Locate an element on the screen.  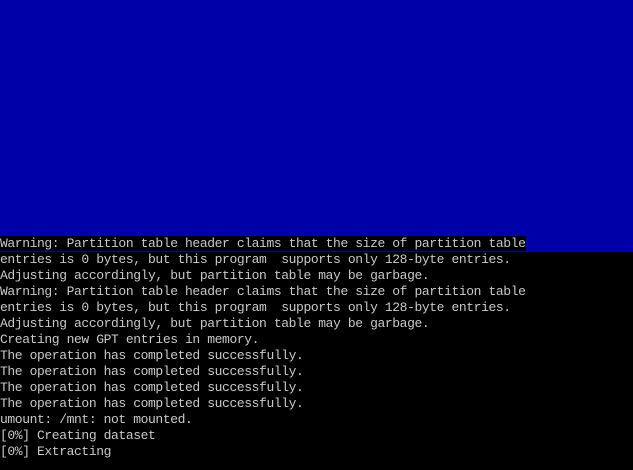
console-line-text: umount: /mnt: not mounted. is located at coordinates (96, 419).